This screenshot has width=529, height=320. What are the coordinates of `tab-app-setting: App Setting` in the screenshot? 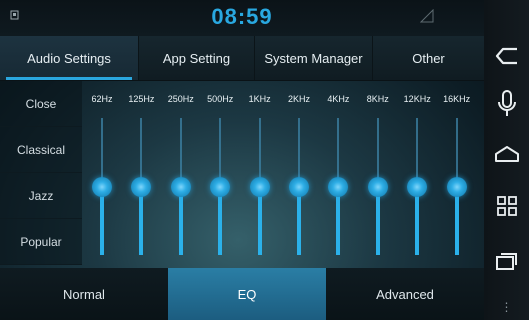 It's located at (196, 58).